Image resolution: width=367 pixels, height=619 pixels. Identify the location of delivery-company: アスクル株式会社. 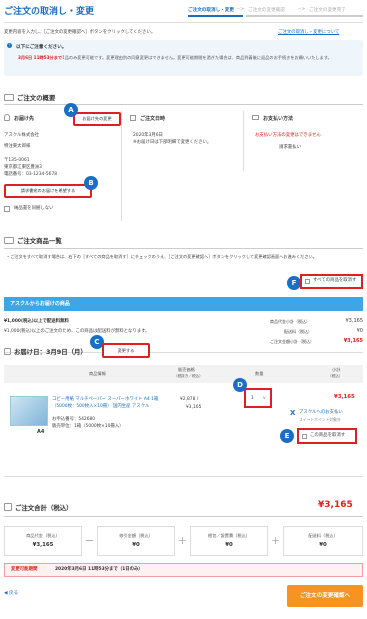
(21, 135).